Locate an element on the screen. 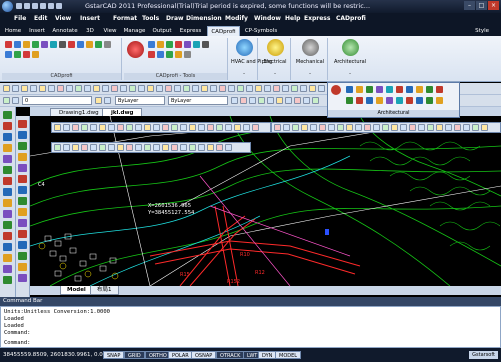 This screenshot has width=501, height=362. minimize-button: – is located at coordinates (469, 5).